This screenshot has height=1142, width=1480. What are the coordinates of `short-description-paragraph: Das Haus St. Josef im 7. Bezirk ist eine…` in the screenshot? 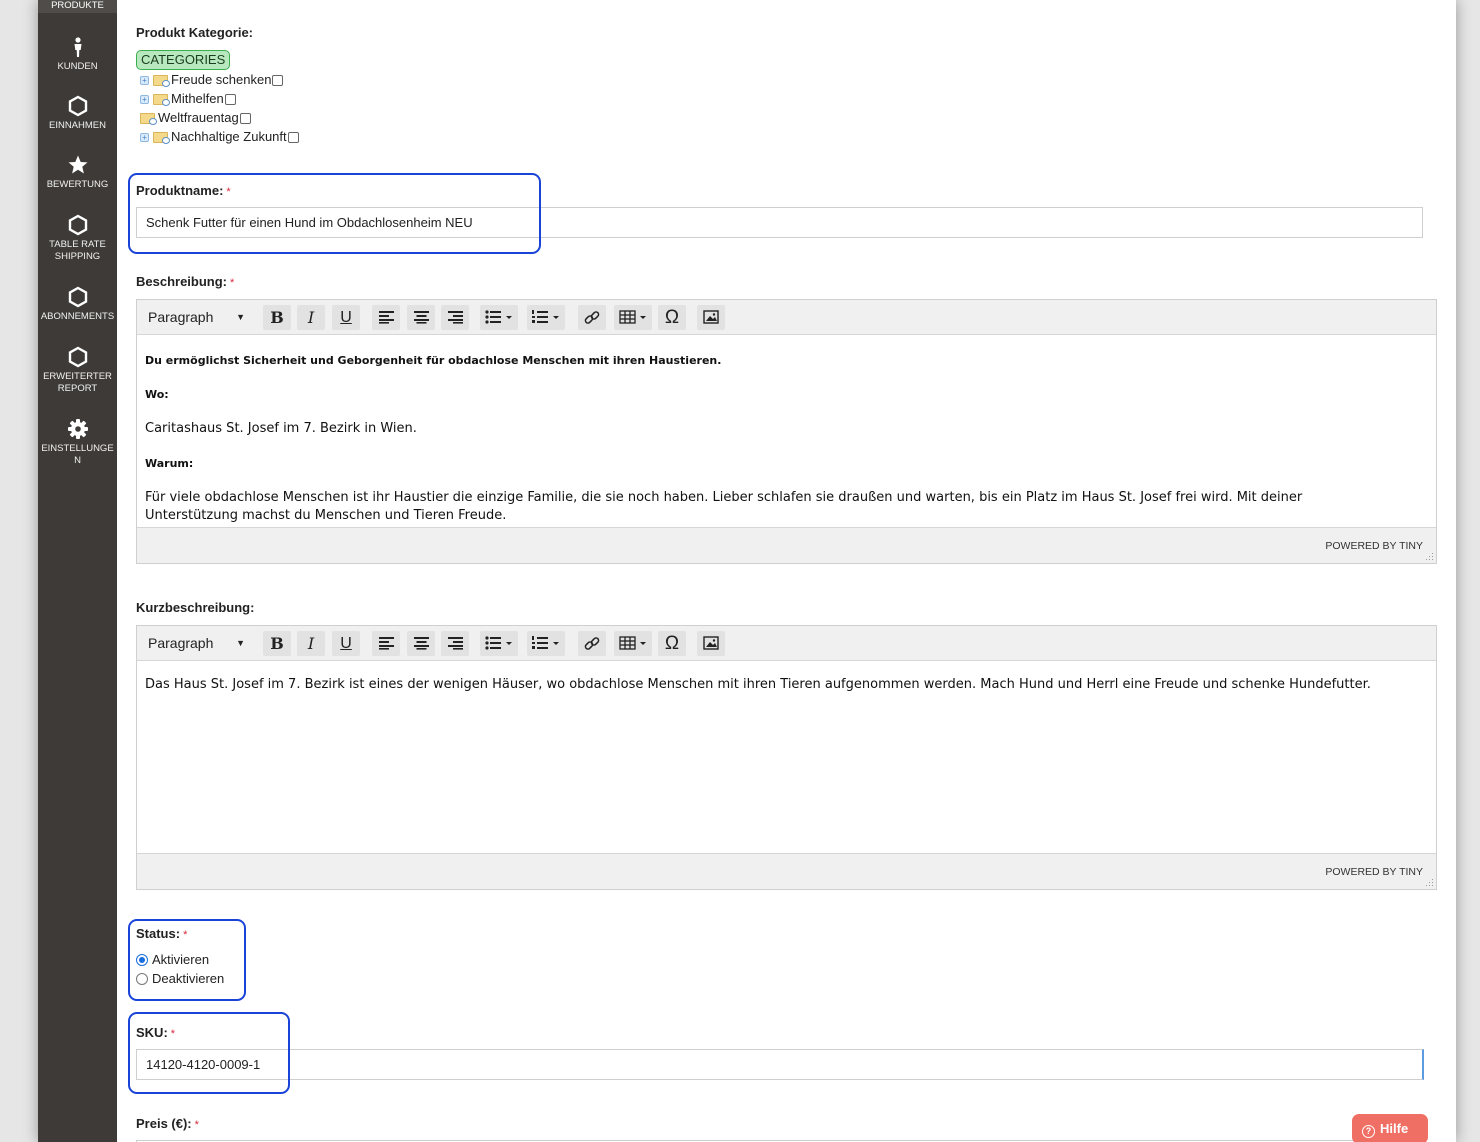 It's located at (758, 684).